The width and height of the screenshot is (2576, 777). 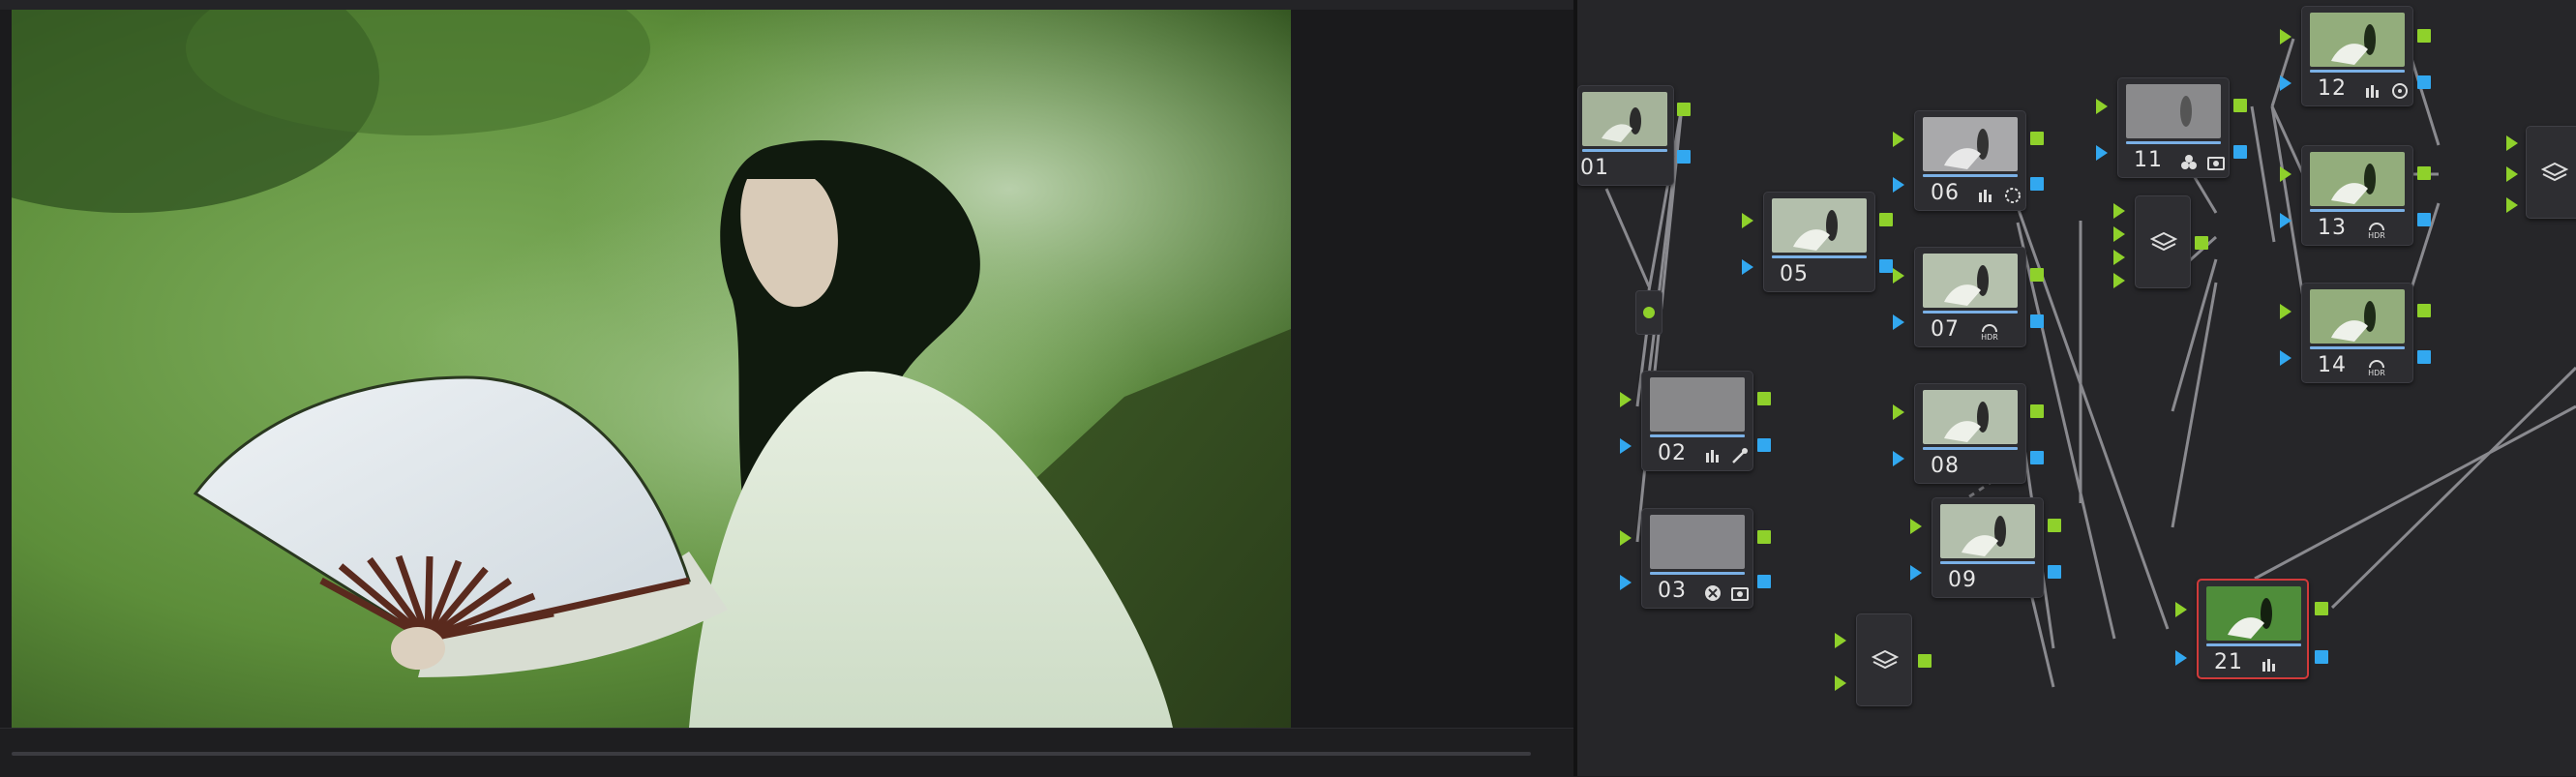 What do you see at coordinates (1819, 242) in the screenshot?
I see `node-05: 05` at bounding box center [1819, 242].